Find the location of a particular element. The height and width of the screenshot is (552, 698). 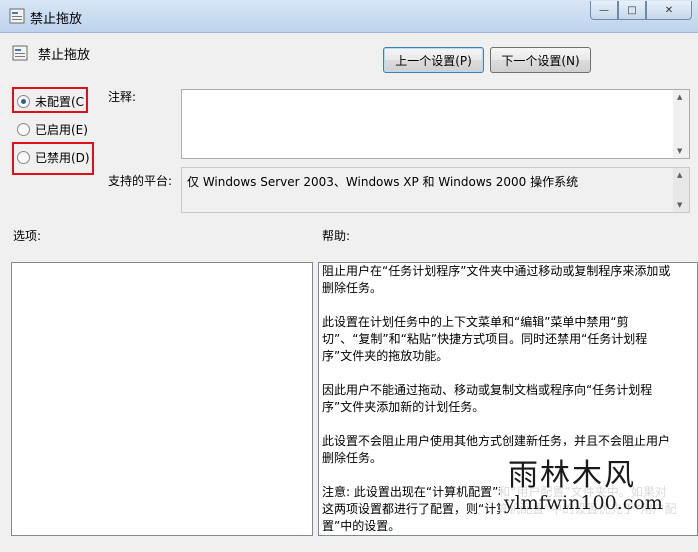

close-icon: ✕ is located at coordinates (669, 10).